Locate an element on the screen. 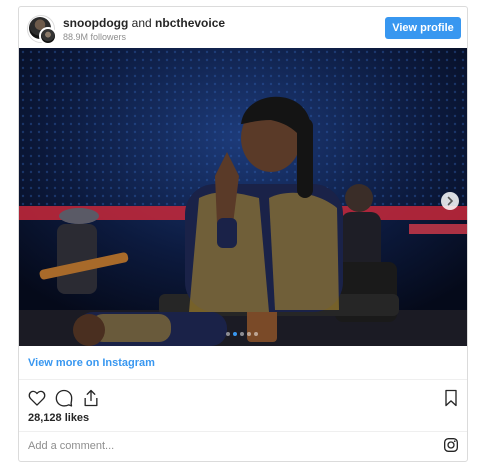  carousel-next-button is located at coordinates (450, 201).